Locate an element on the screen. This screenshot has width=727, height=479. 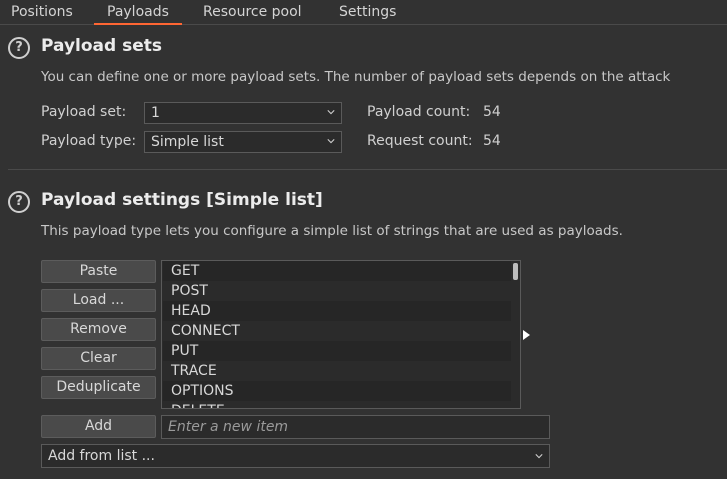
list-item: HEAD is located at coordinates (337, 311).